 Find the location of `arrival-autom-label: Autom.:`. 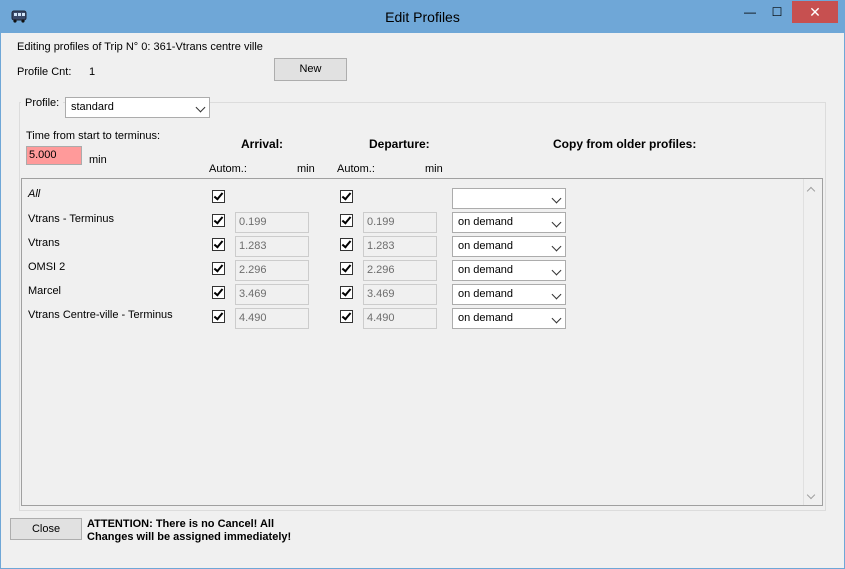

arrival-autom-label: Autom.: is located at coordinates (228, 169).